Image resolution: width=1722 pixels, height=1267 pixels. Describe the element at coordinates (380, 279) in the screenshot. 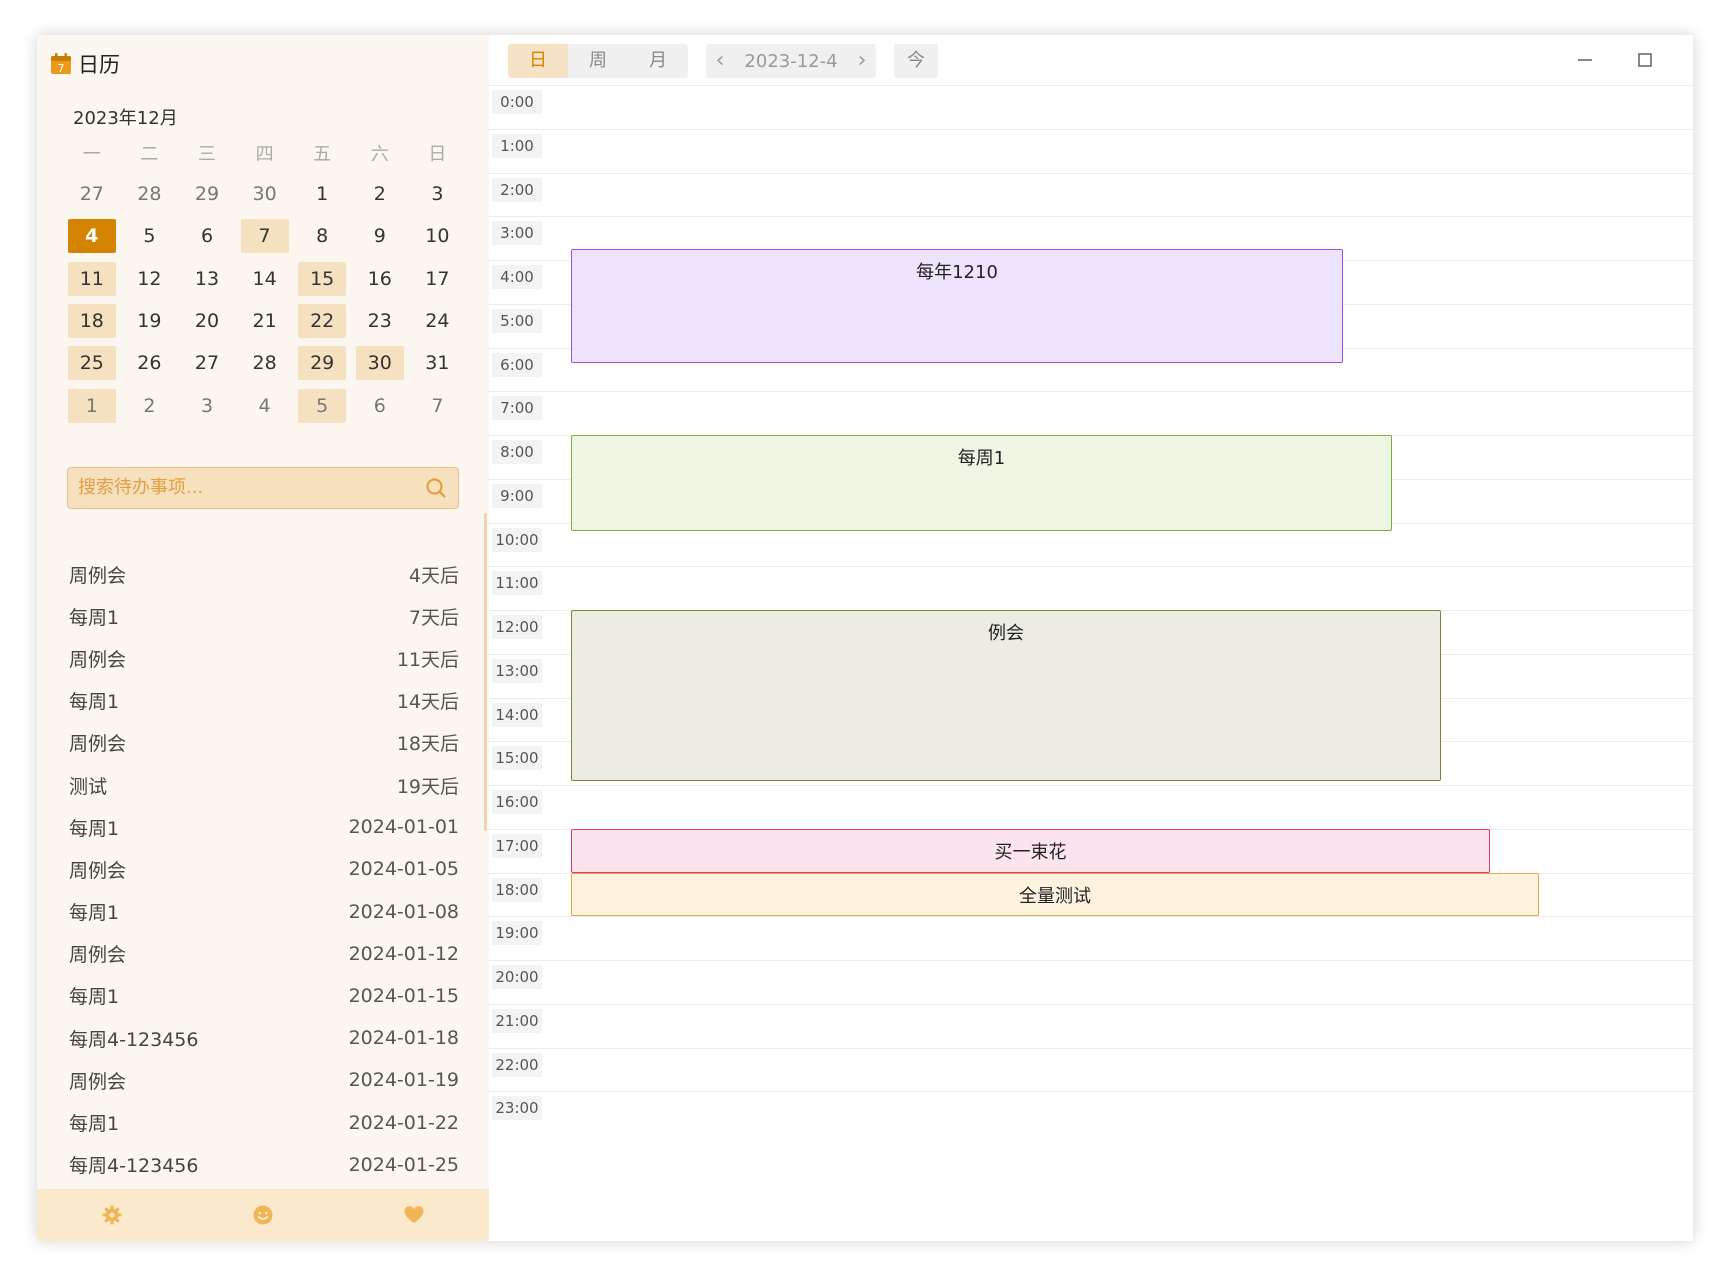

I see `mini-calendar-day: 16` at that location.